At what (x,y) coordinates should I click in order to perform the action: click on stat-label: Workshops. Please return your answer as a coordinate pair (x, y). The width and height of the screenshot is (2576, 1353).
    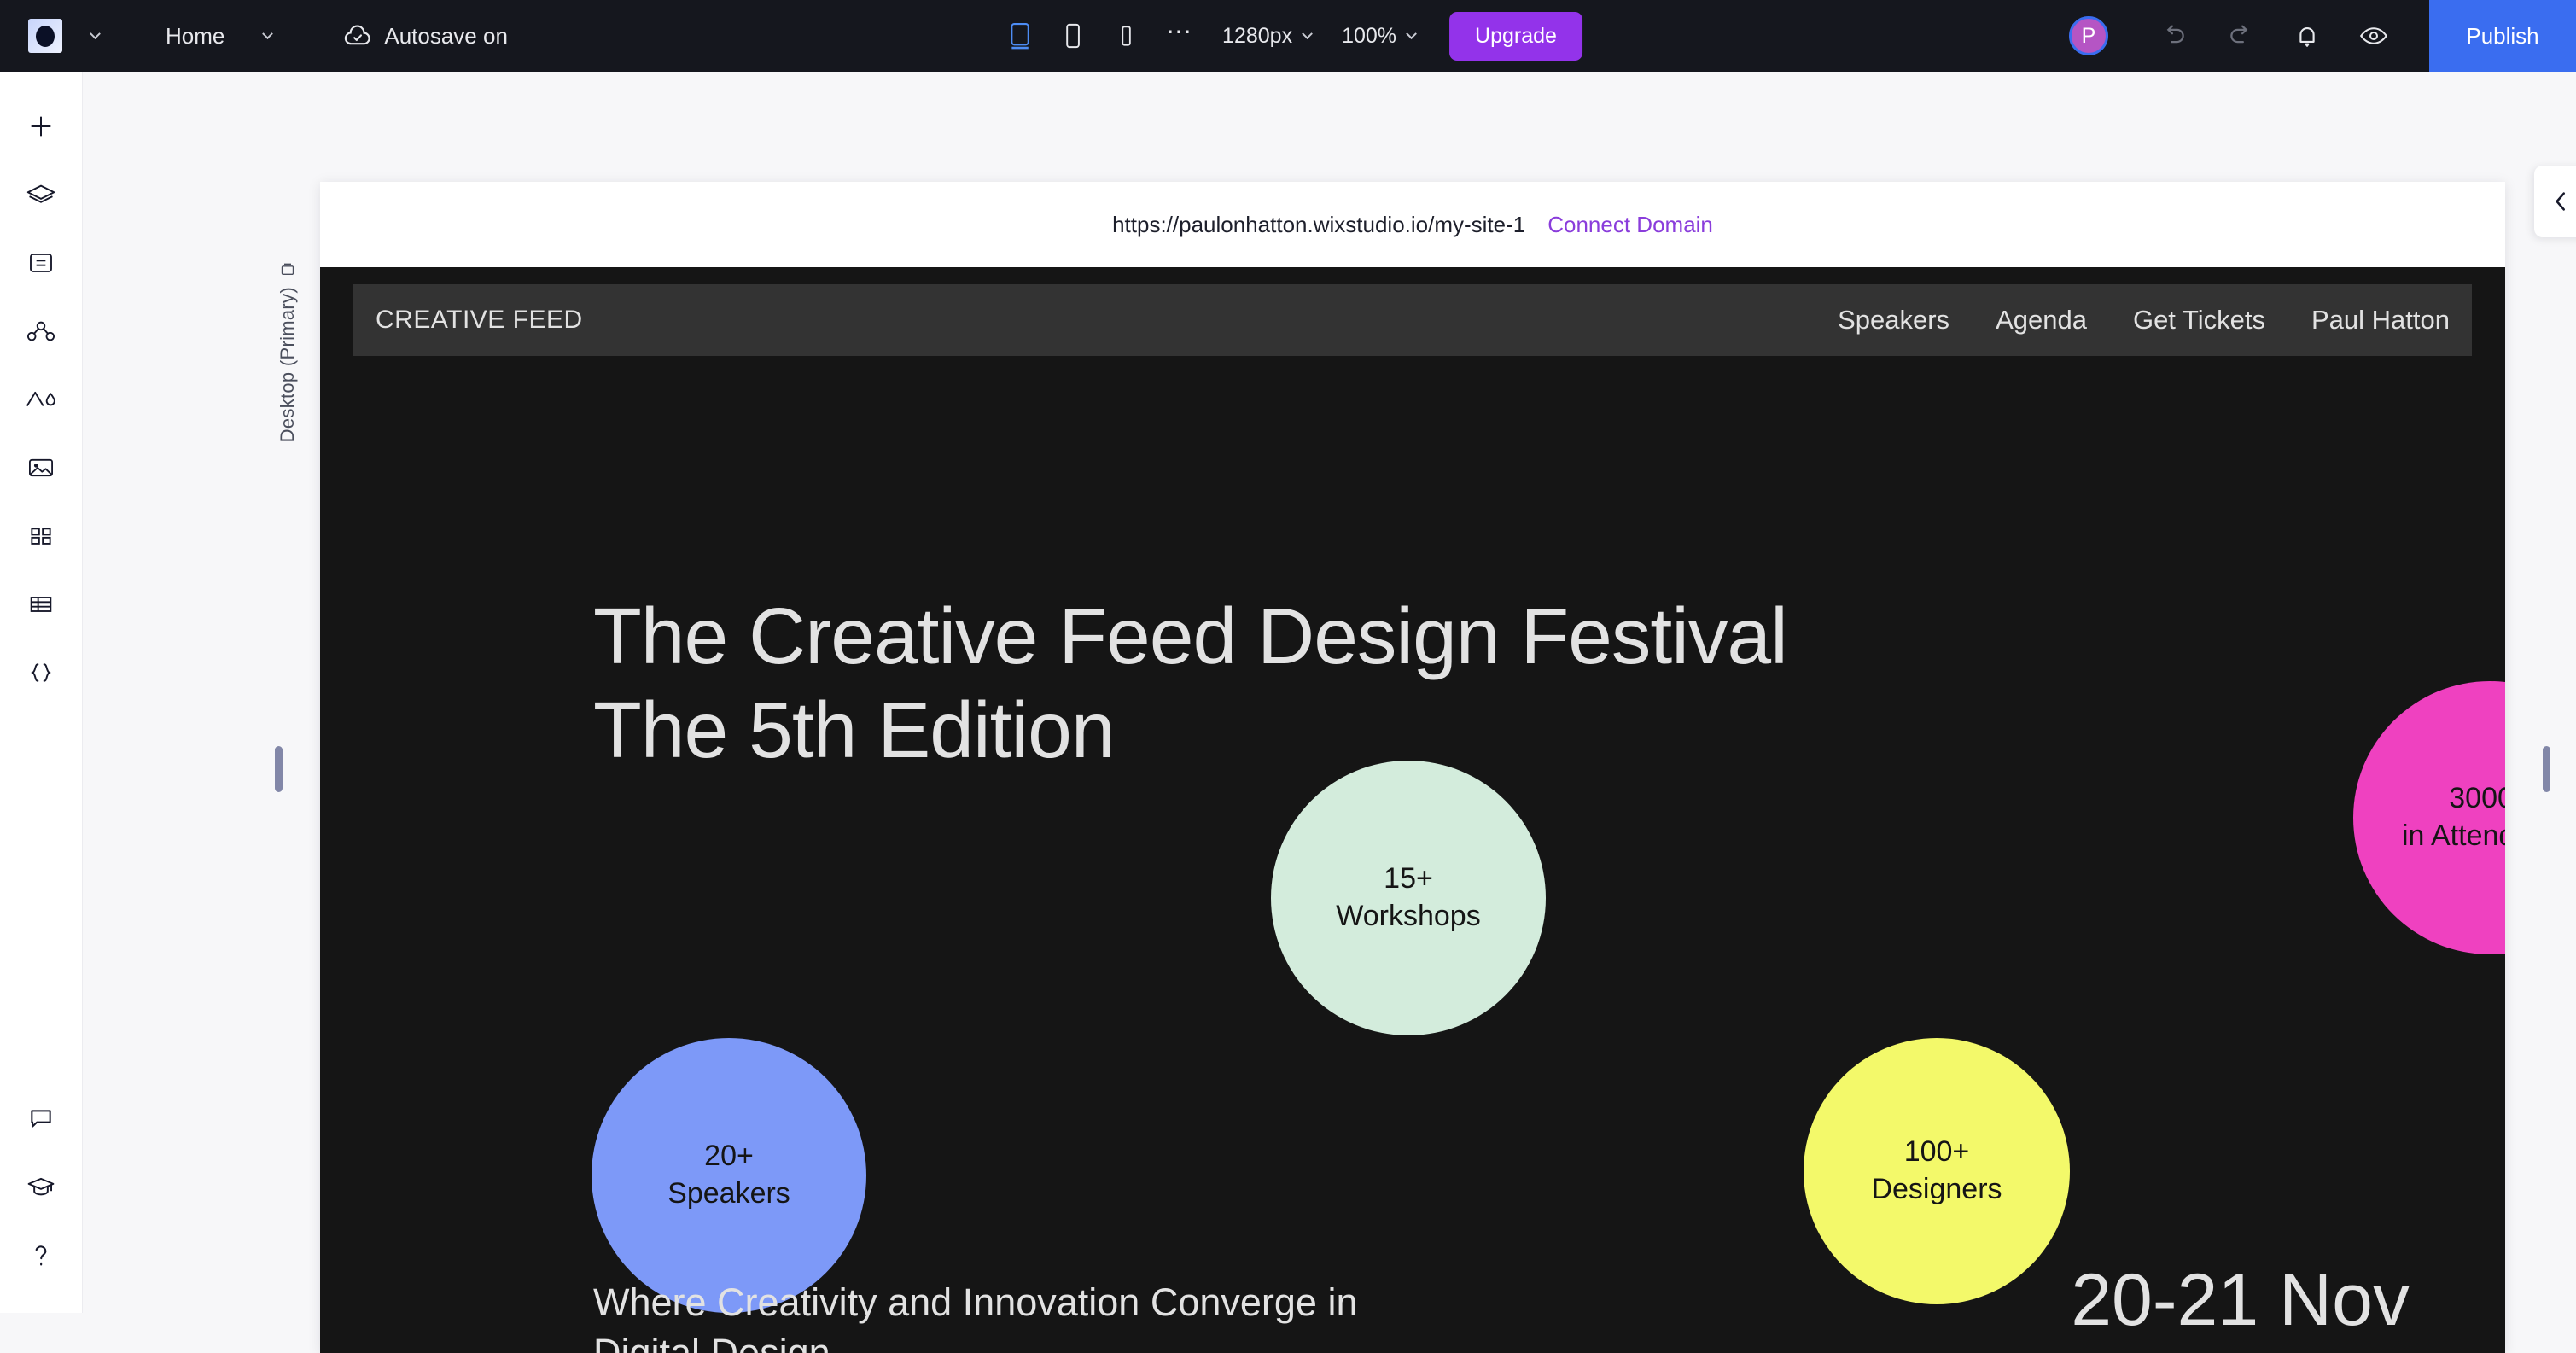
    Looking at the image, I should click on (1408, 916).